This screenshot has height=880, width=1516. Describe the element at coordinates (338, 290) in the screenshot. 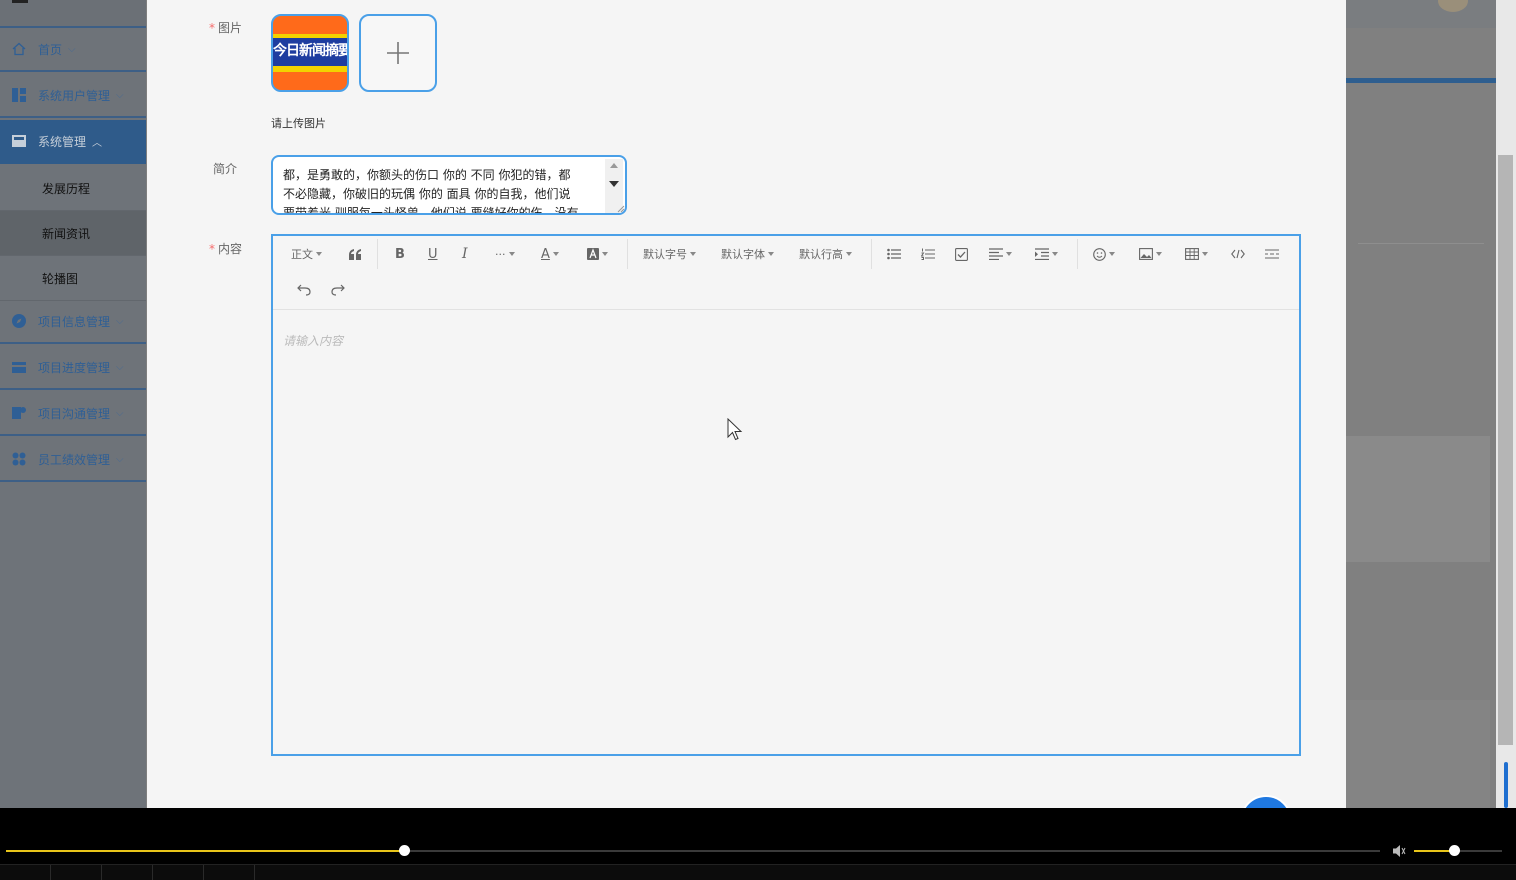

I see `redo-button` at that location.